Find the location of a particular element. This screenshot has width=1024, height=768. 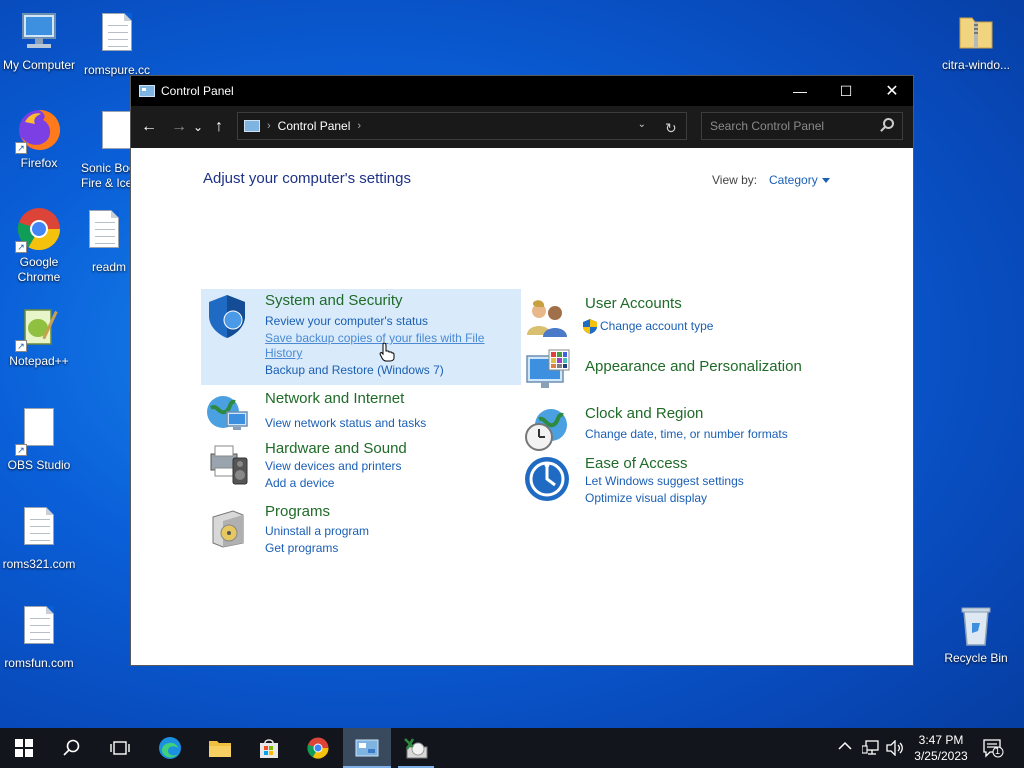

taskbar-app is located at coordinates (416, 748).